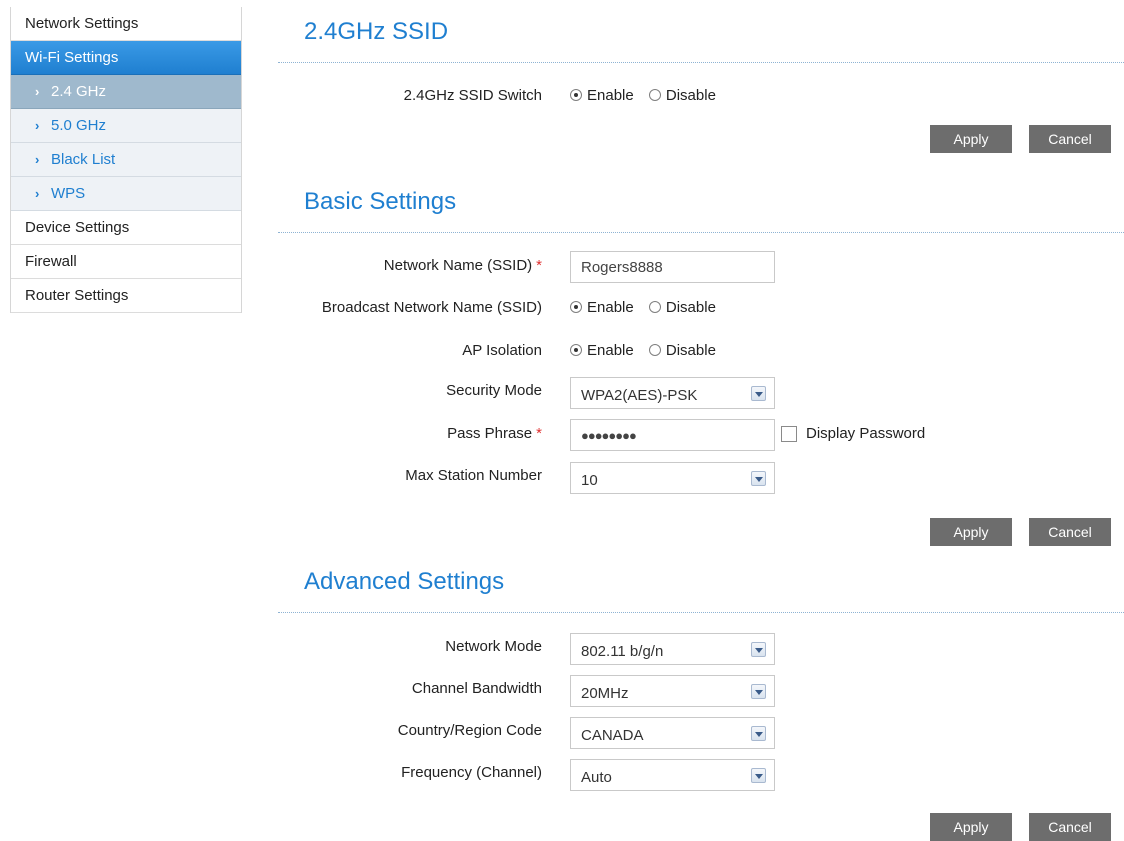 This screenshot has height=841, width=1124. Describe the element at coordinates (672, 267) in the screenshot. I see `ssid-name-input` at that location.